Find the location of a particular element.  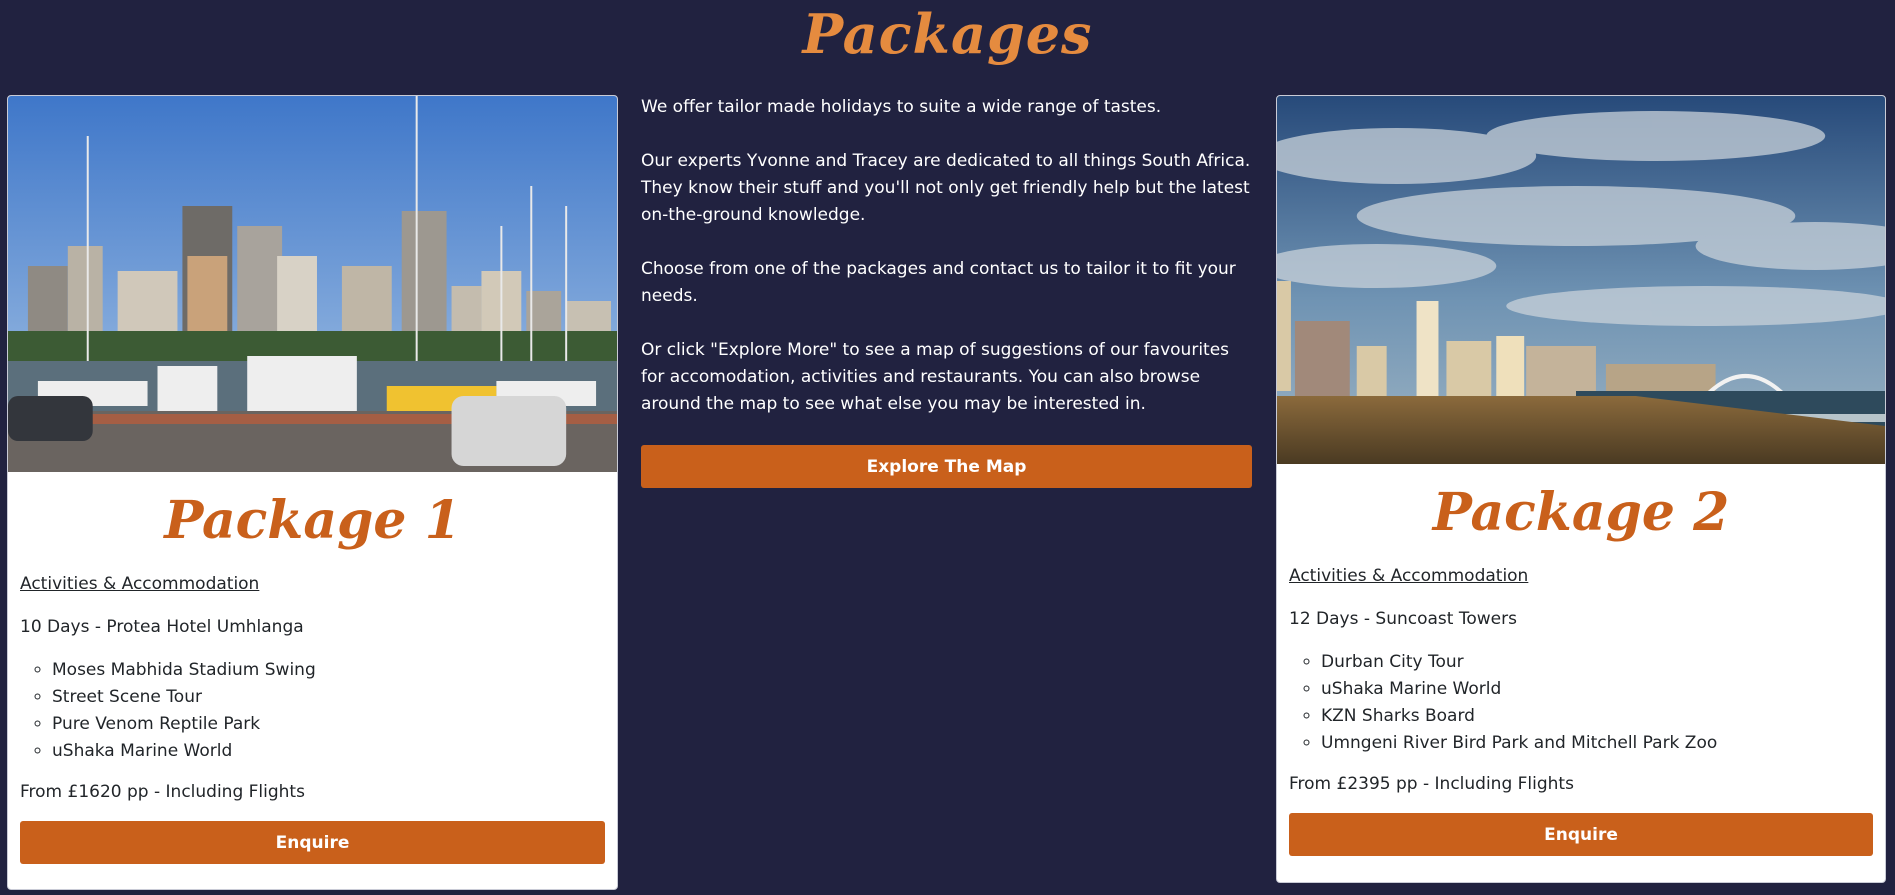

package-1-title: Package 1 is located at coordinates (312, 520).